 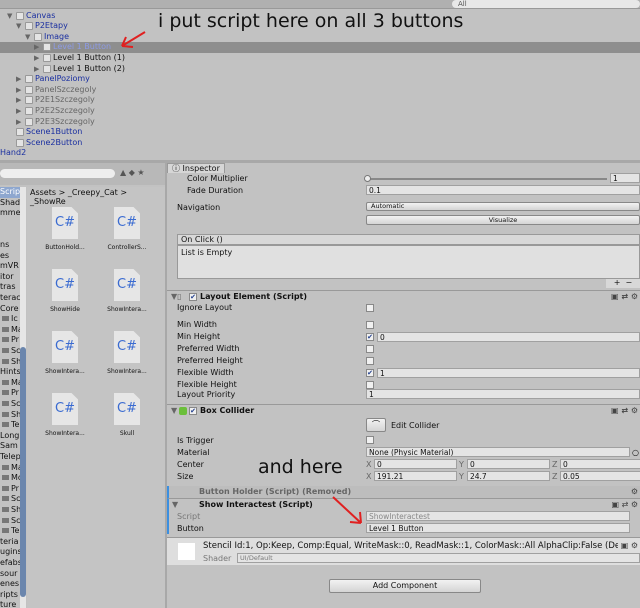 I want to click on red-arrow-top, so click(x=133, y=39).